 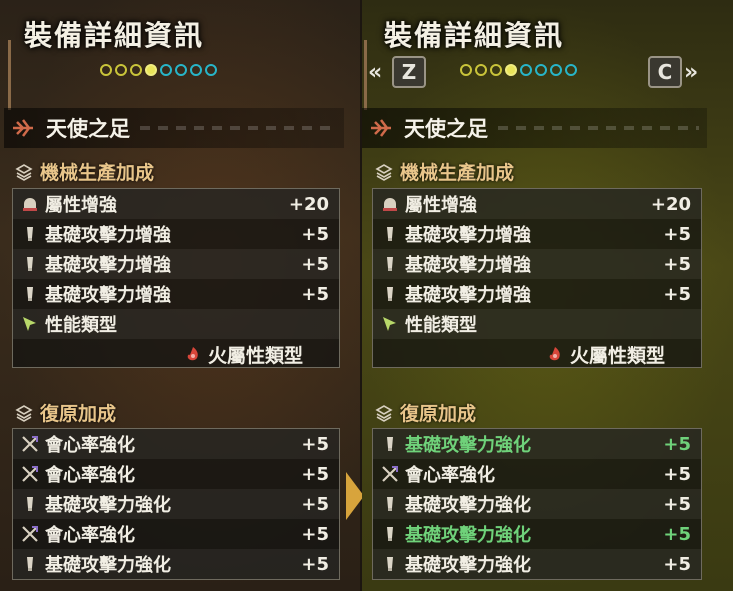 What do you see at coordinates (390, 324) in the screenshot?
I see `type-cursor-icon` at bounding box center [390, 324].